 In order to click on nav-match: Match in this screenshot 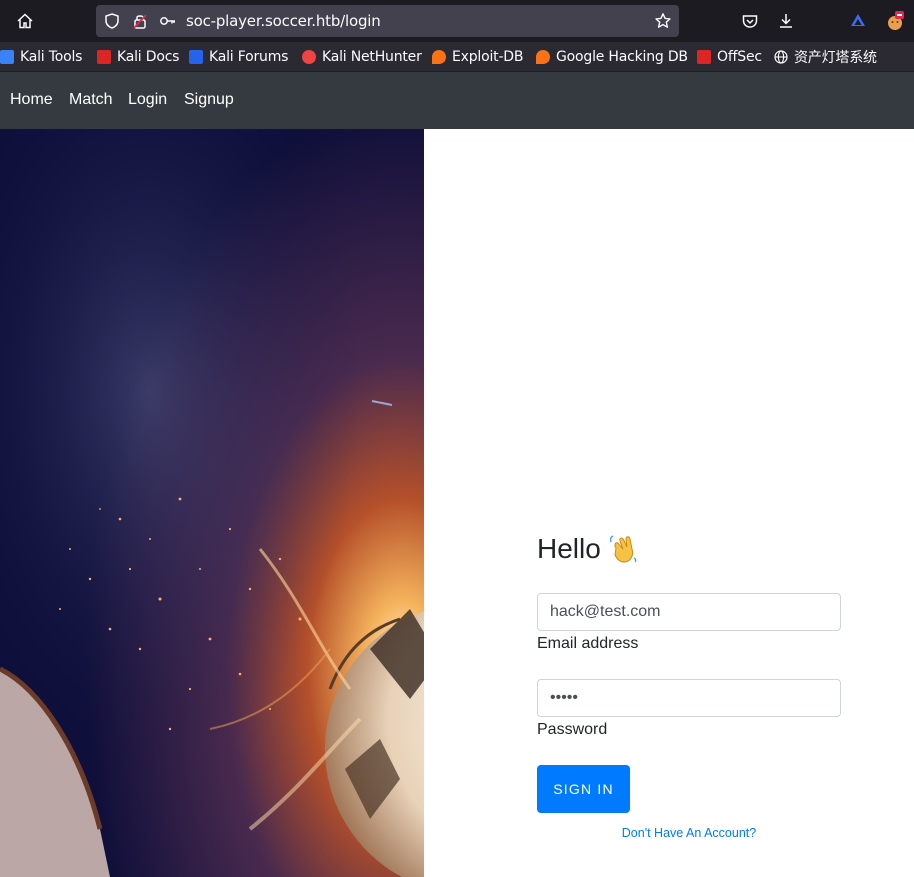, I will do `click(91, 100)`.